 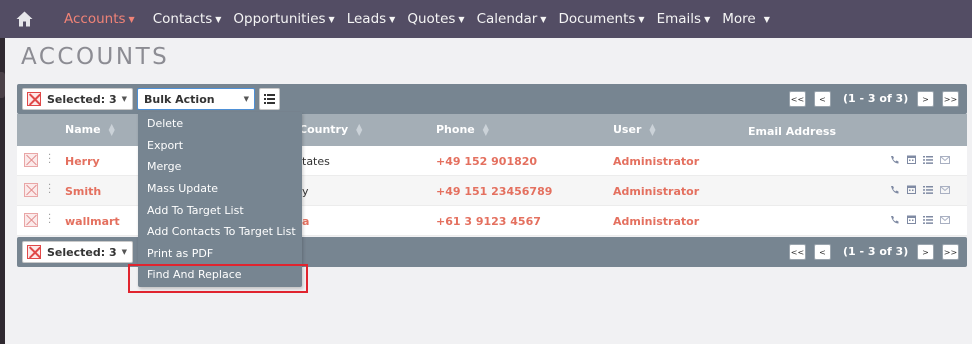 I want to click on bulk-action-button: Bulk Action ▼, so click(x=196, y=99).